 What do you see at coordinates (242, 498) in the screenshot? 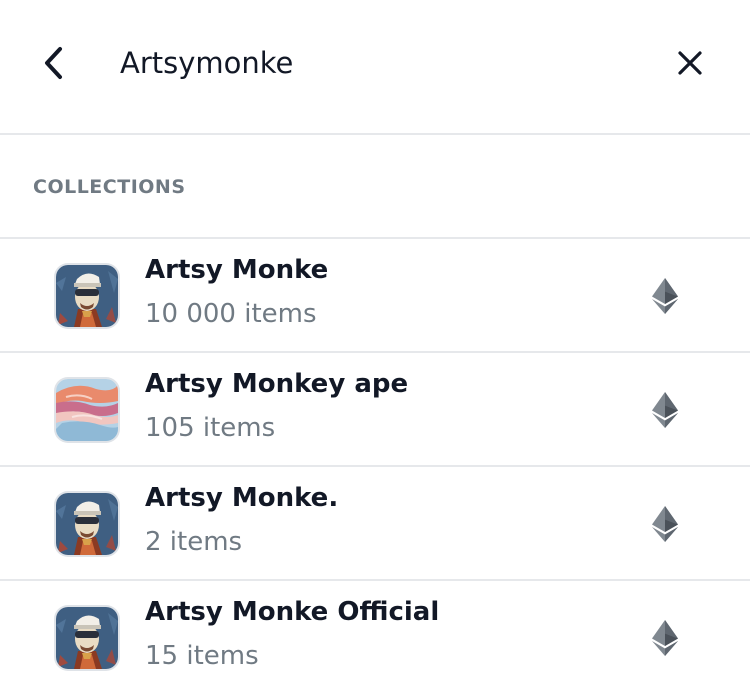
I see `collection-name: Artsy Monke.` at bounding box center [242, 498].